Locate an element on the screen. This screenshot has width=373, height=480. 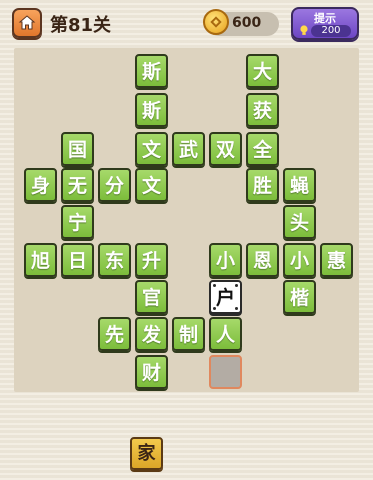
level-title: 第81关 is located at coordinates (81, 25).